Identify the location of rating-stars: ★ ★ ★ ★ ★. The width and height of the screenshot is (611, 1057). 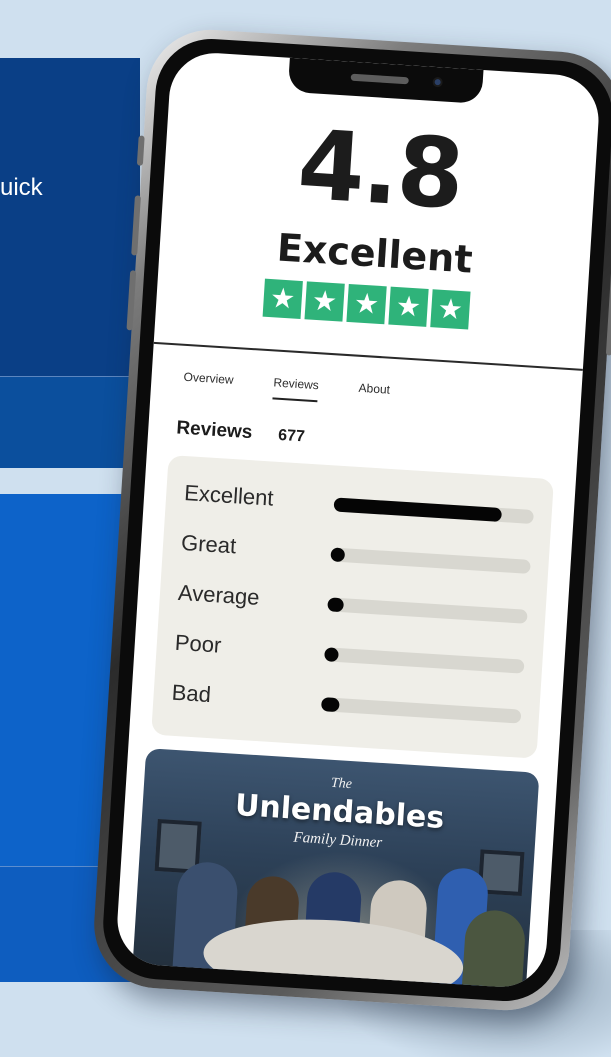
(366, 304).